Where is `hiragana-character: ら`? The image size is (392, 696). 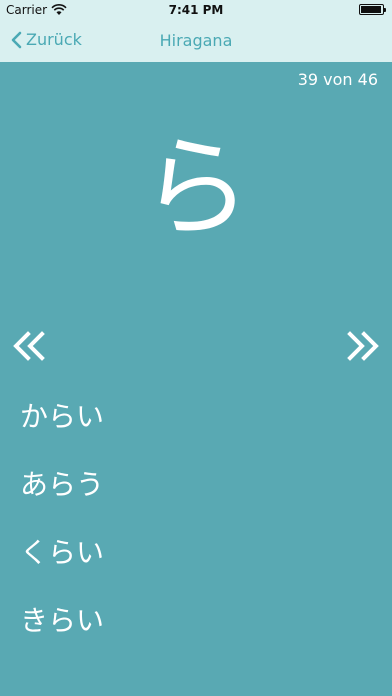 hiragana-character: ら is located at coordinates (196, 188).